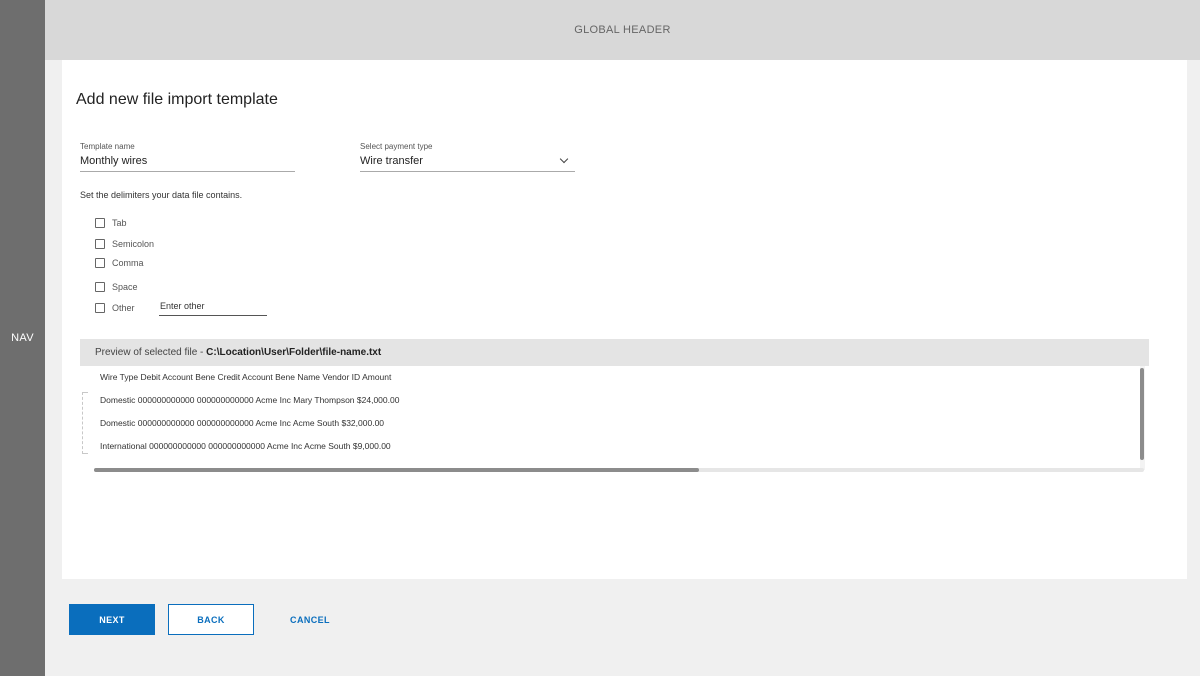 The height and width of the screenshot is (676, 1200). I want to click on template-name-input: Monthly wires, so click(187, 163).